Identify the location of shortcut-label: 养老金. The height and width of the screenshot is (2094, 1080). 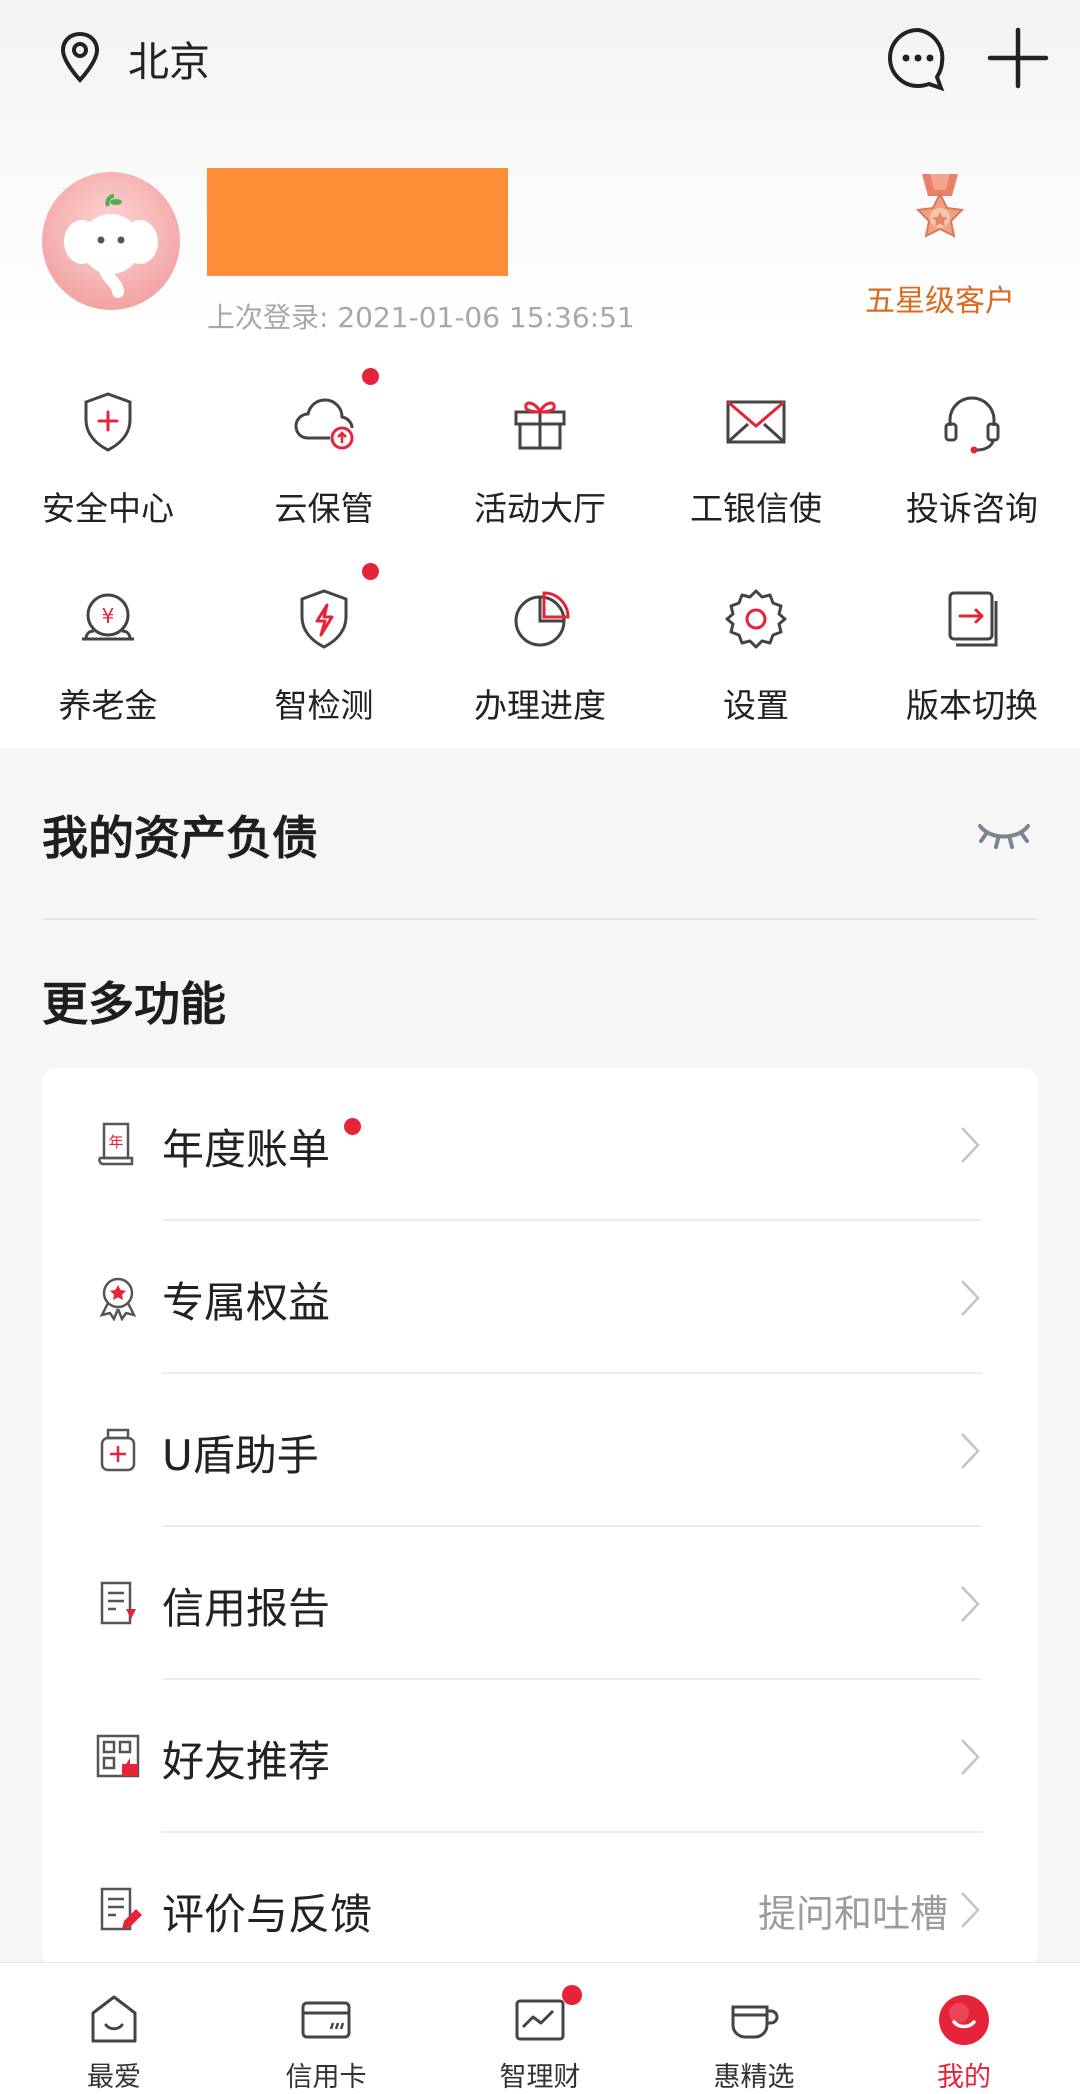
(108, 705).